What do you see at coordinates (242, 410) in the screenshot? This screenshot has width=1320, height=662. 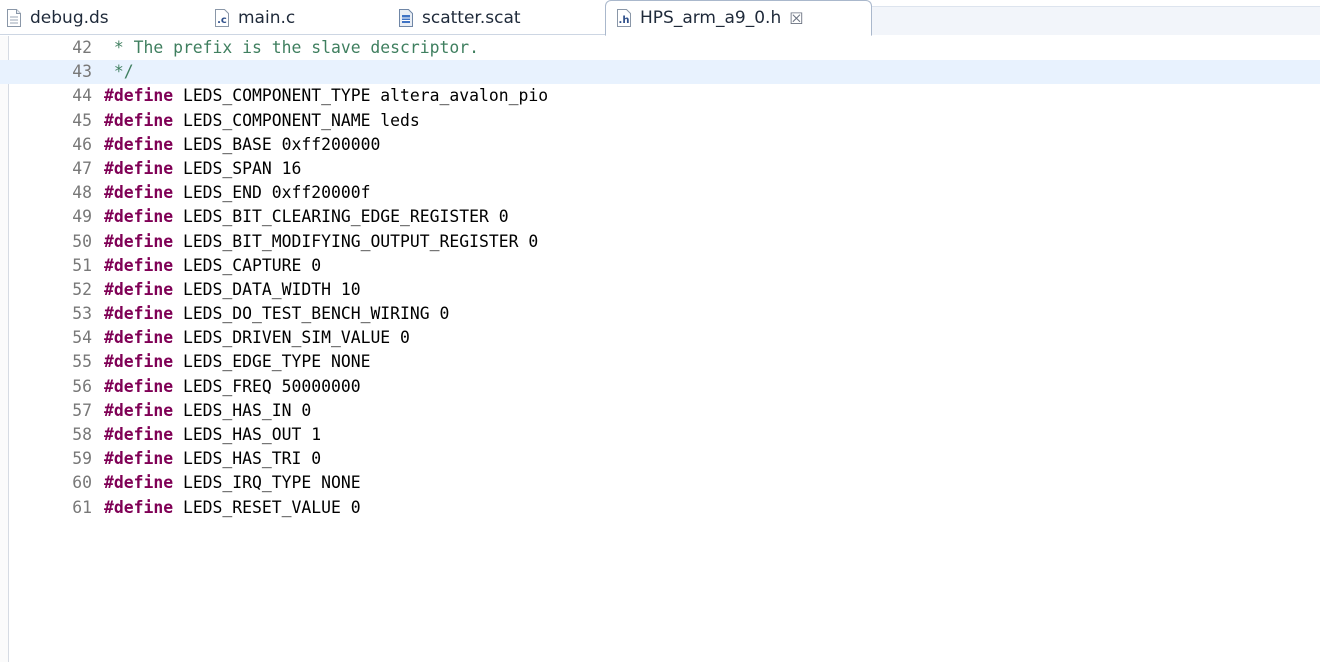 I see `macro-definition: LEDS_HAS_IN 0` at bounding box center [242, 410].